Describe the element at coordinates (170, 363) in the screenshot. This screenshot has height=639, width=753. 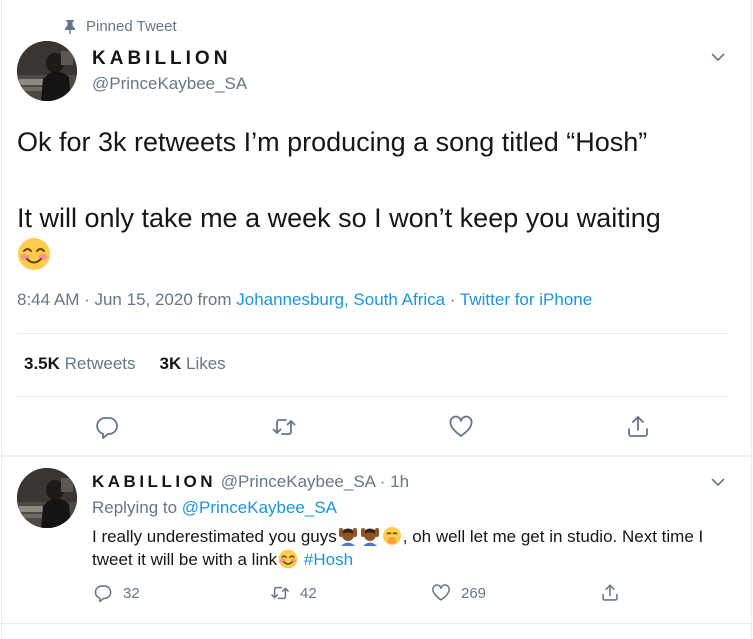
I see `likes-count: 3K` at that location.